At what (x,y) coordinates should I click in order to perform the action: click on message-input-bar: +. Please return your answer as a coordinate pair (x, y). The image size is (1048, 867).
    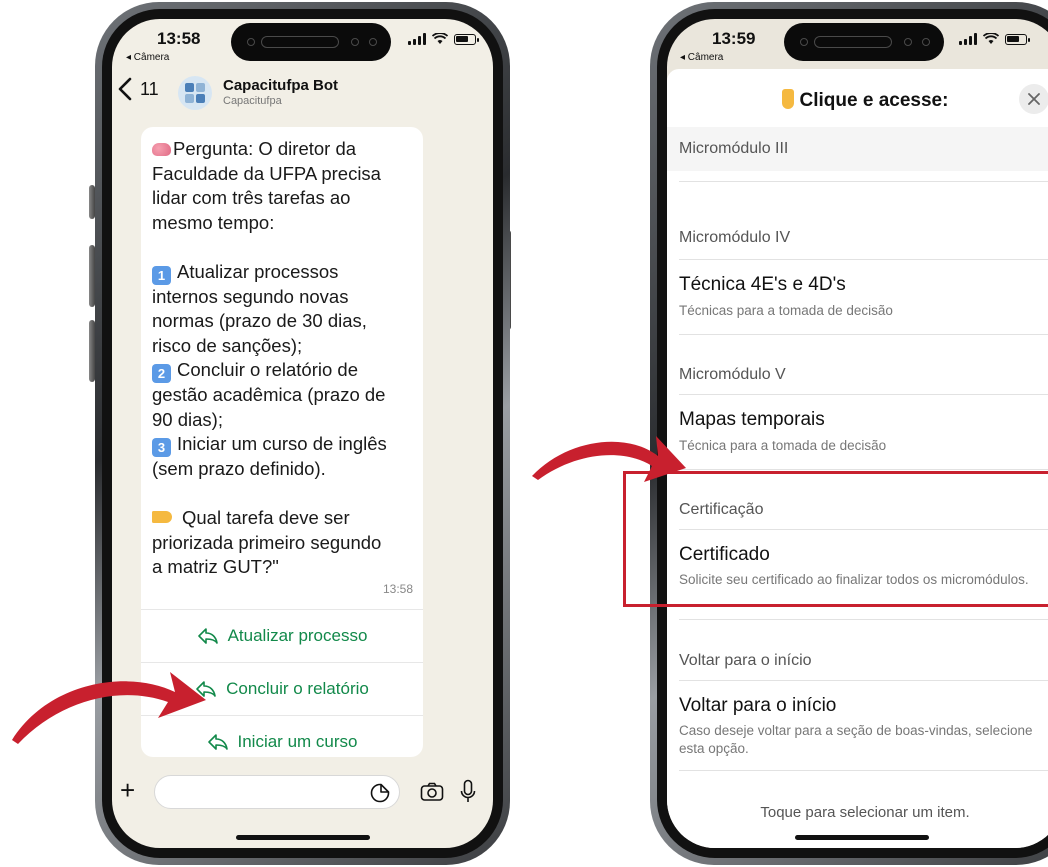
    Looking at the image, I should click on (302, 793).